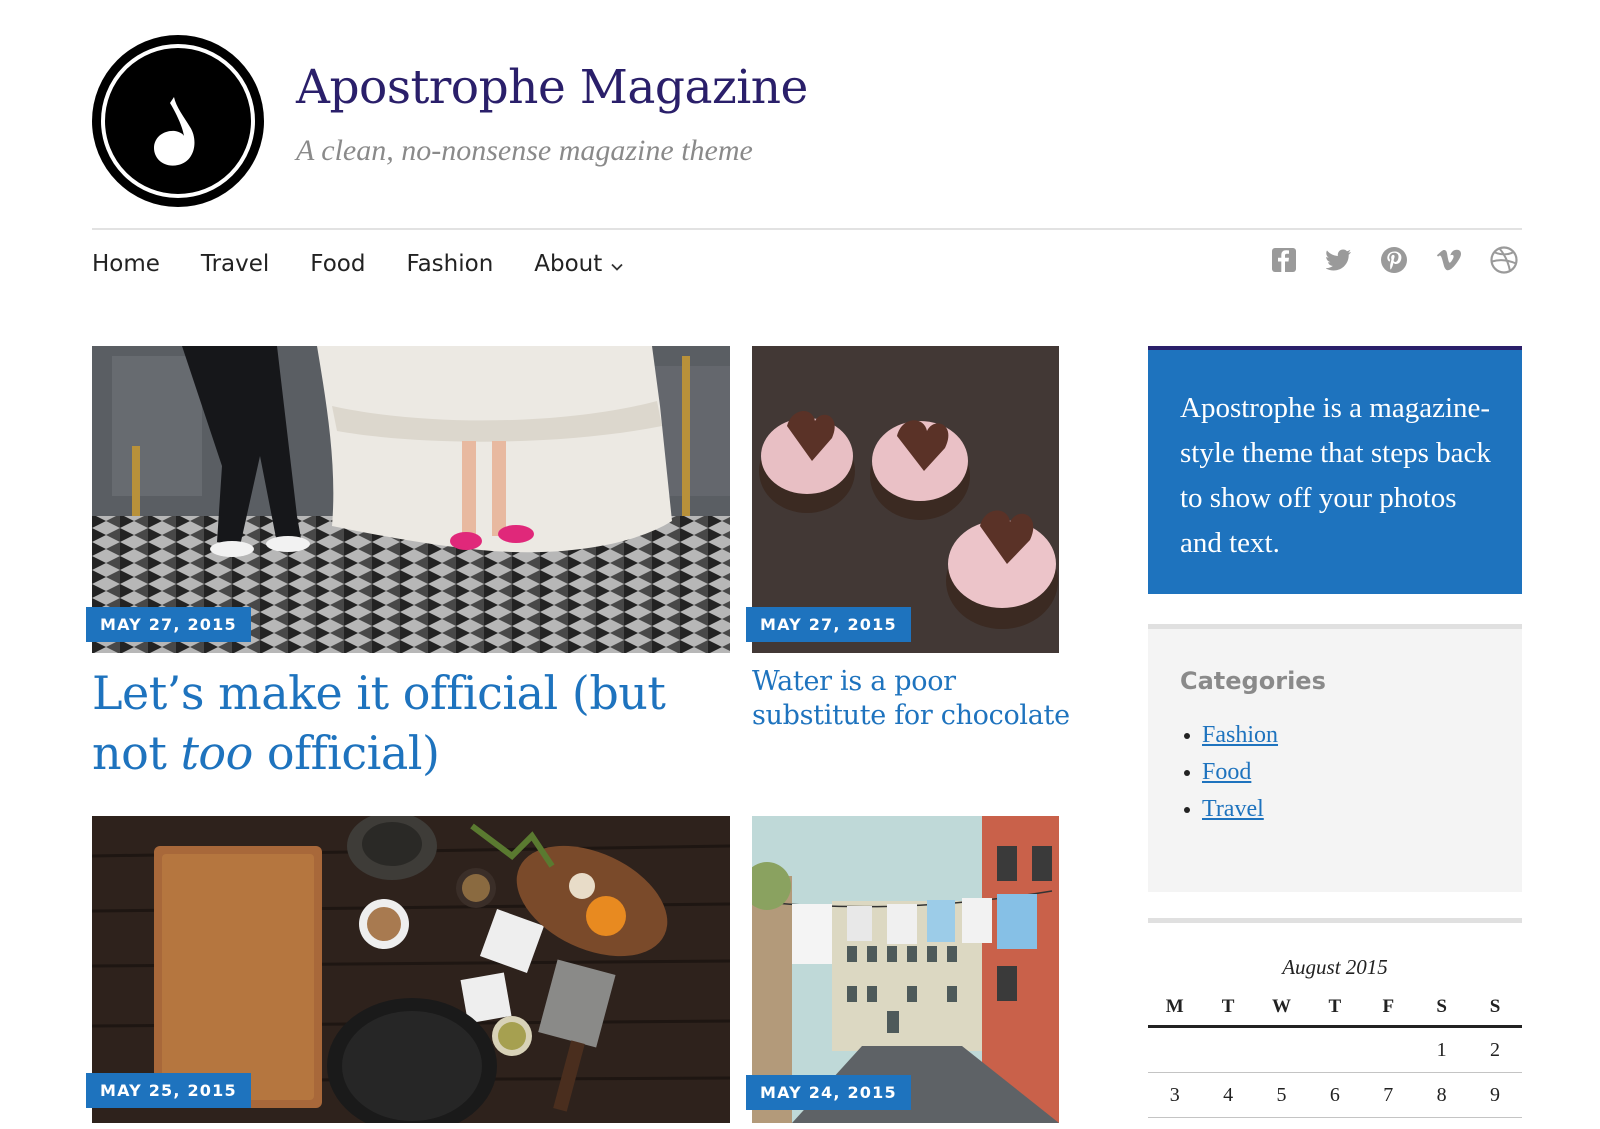  Describe the element at coordinates (1281, 1006) in the screenshot. I see `weekday-header: W` at that location.